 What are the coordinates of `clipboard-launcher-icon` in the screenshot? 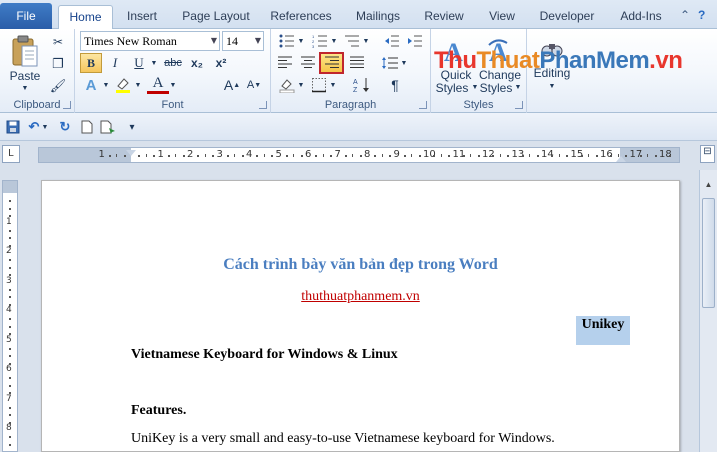 It's located at (67, 105).